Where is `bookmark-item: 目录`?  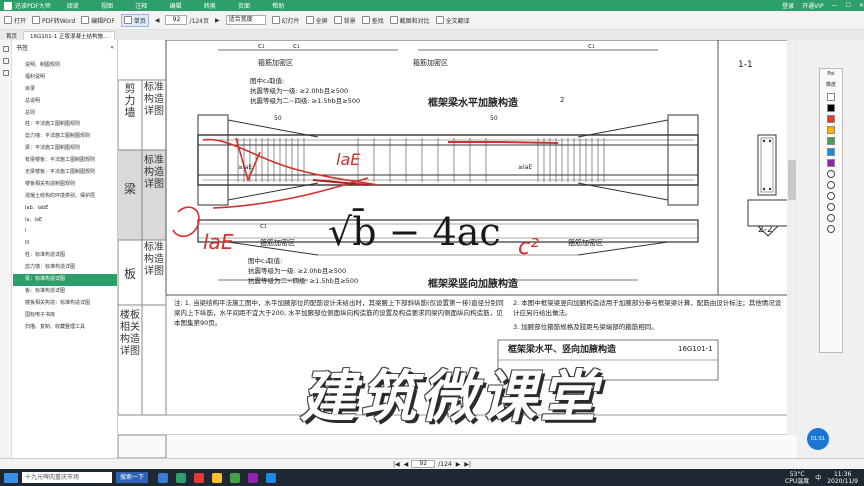
bookmark-item: 目录 is located at coordinates (65, 90).